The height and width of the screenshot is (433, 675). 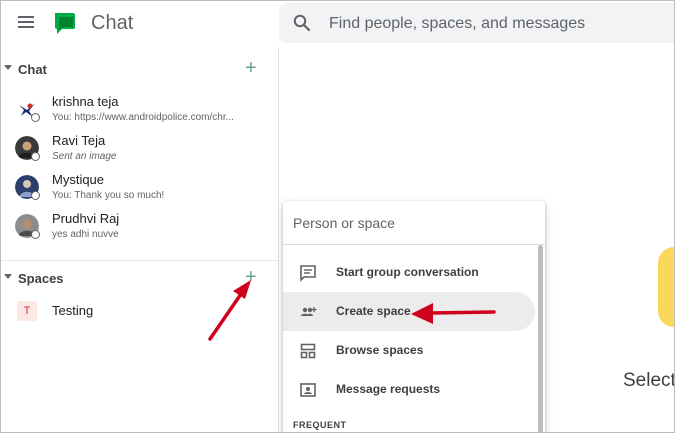 I want to click on dm-preview: You: Thank you so much!, so click(x=108, y=195).